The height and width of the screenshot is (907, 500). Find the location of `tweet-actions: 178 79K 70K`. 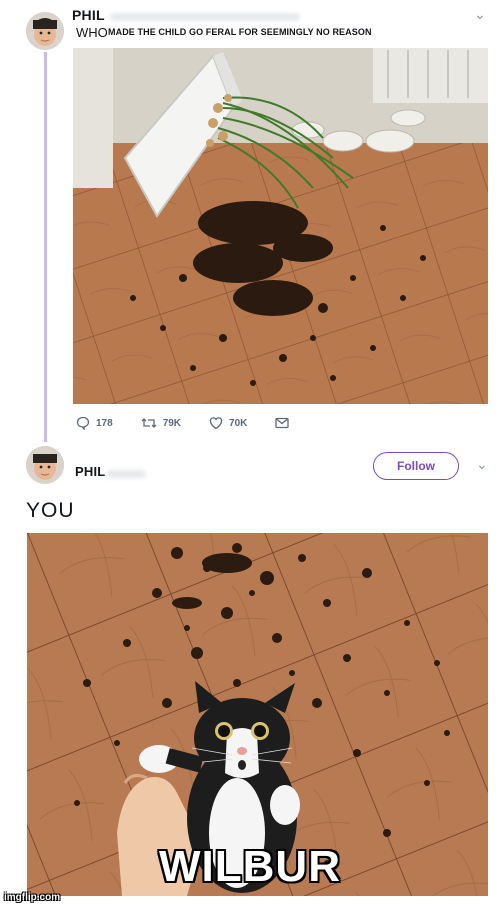

tweet-actions: 178 79K 70K is located at coordinates (226, 423).